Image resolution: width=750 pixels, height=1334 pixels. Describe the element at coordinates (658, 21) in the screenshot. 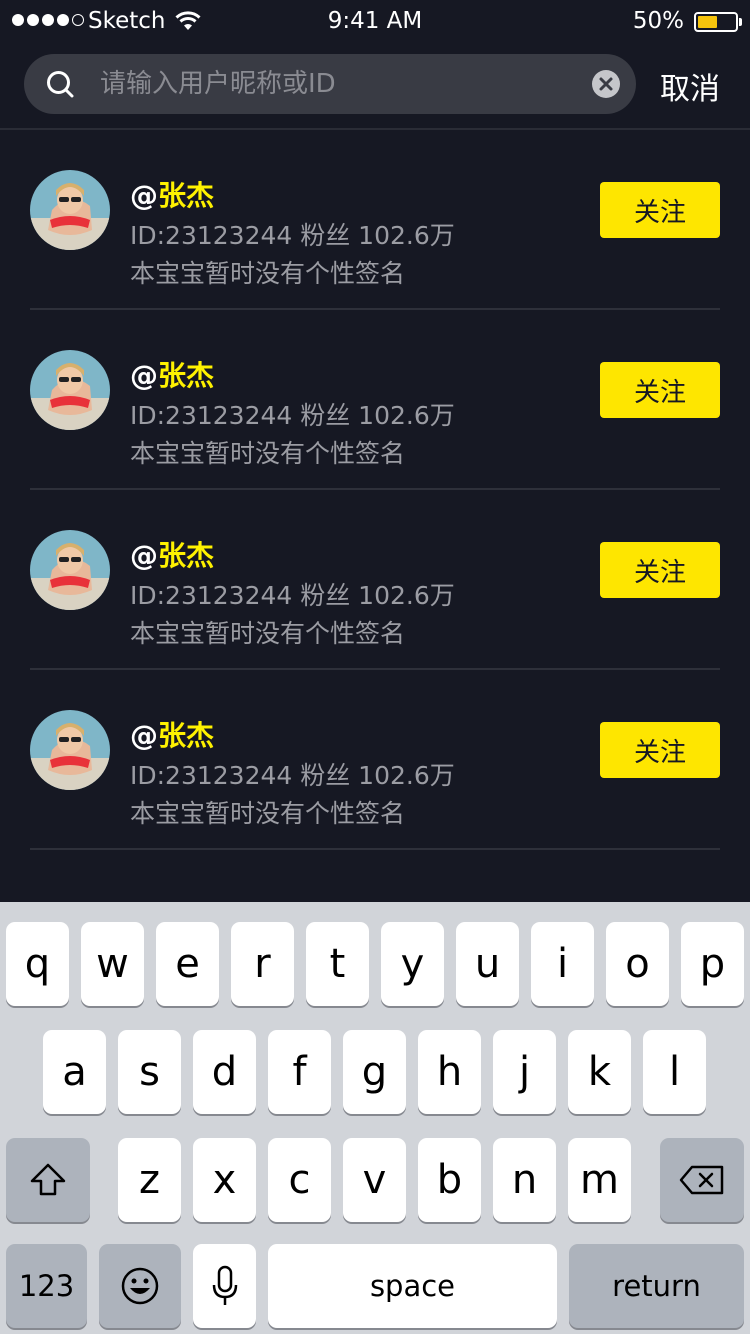

I see `battery-percent: 50%` at that location.